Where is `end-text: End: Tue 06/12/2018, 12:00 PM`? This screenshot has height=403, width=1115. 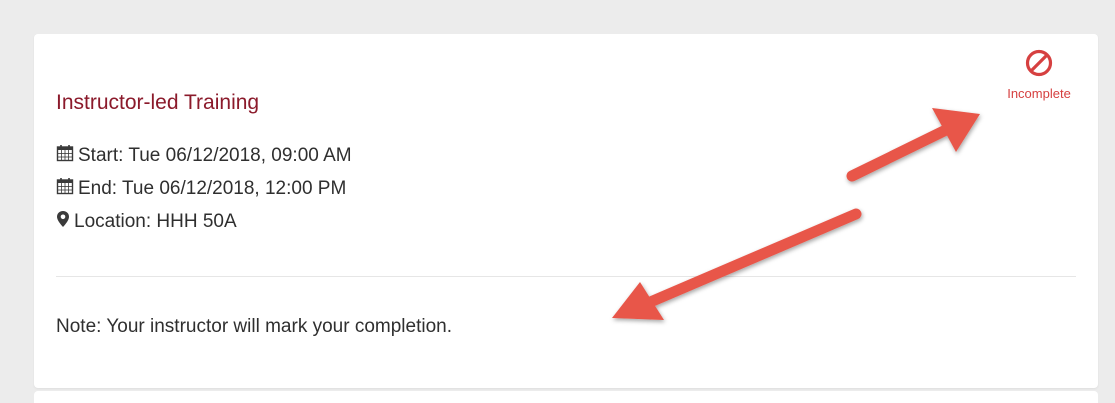 end-text: End: Tue 06/12/2018, 12:00 PM is located at coordinates (212, 188).